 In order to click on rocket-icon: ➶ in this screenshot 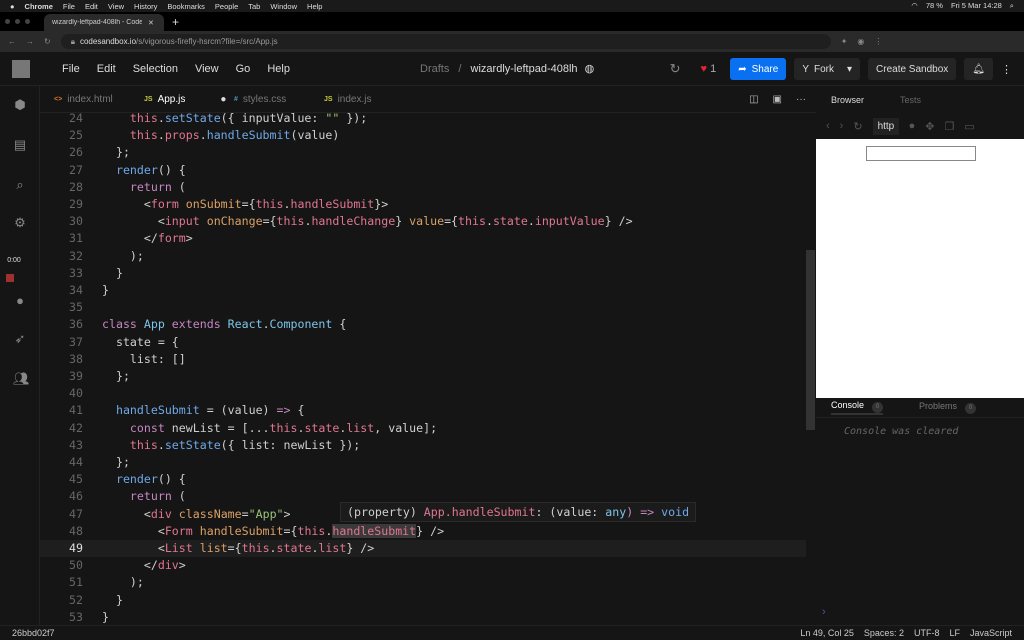, I will do `click(20, 339)`.